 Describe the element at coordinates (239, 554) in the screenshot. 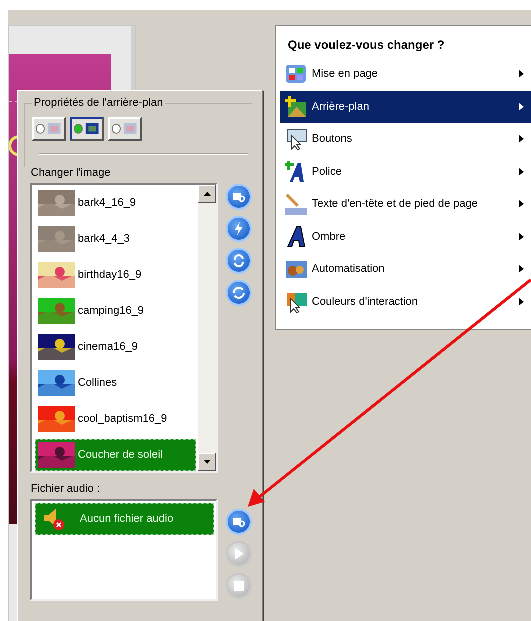

I see `play-icon` at that location.